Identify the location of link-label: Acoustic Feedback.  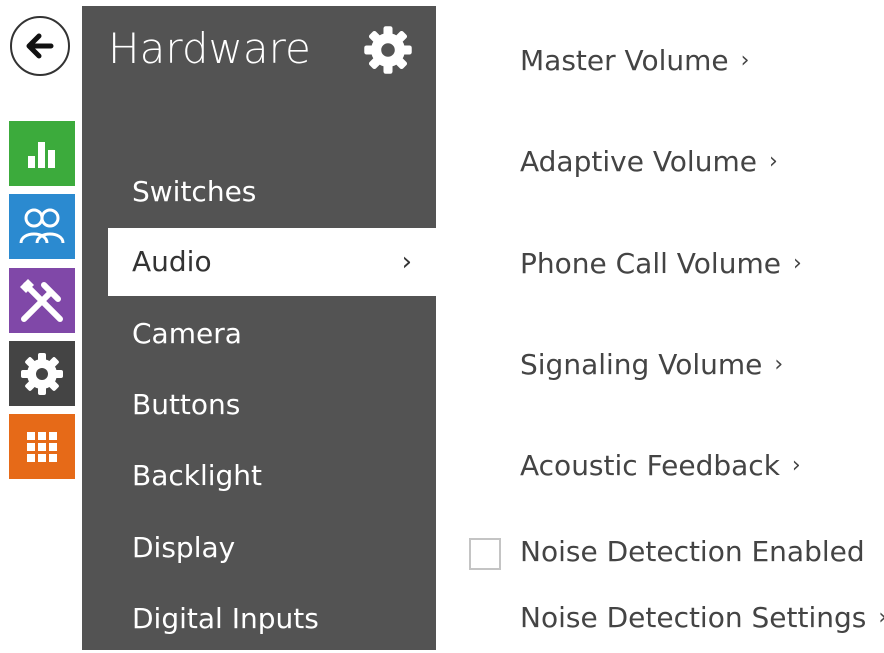
(650, 465).